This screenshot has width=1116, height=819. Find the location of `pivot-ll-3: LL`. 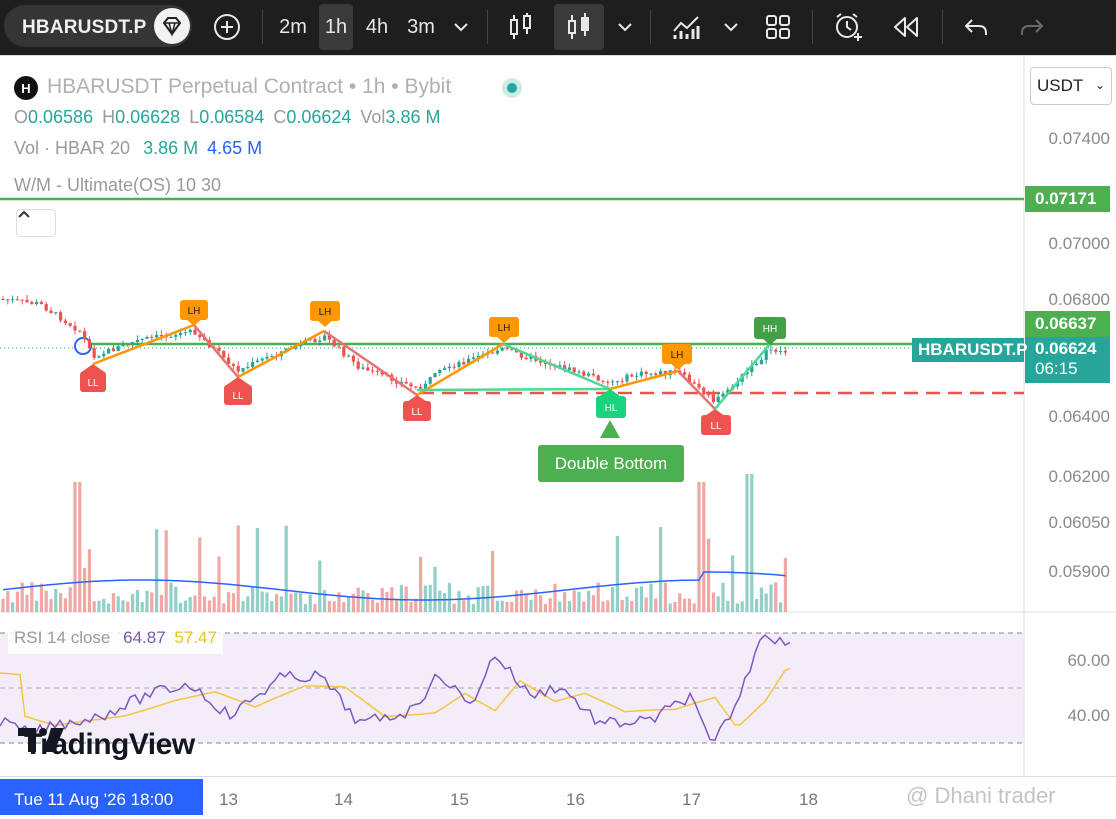

pivot-ll-3: LL is located at coordinates (417, 408).